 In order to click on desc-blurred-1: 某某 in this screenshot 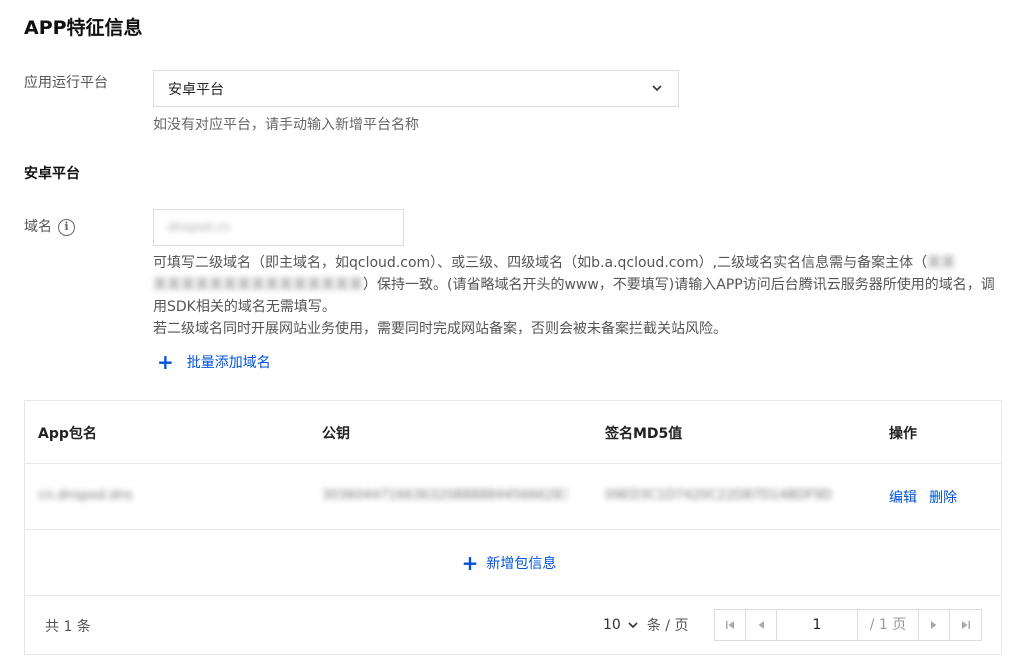, I will do `click(941, 263)`.